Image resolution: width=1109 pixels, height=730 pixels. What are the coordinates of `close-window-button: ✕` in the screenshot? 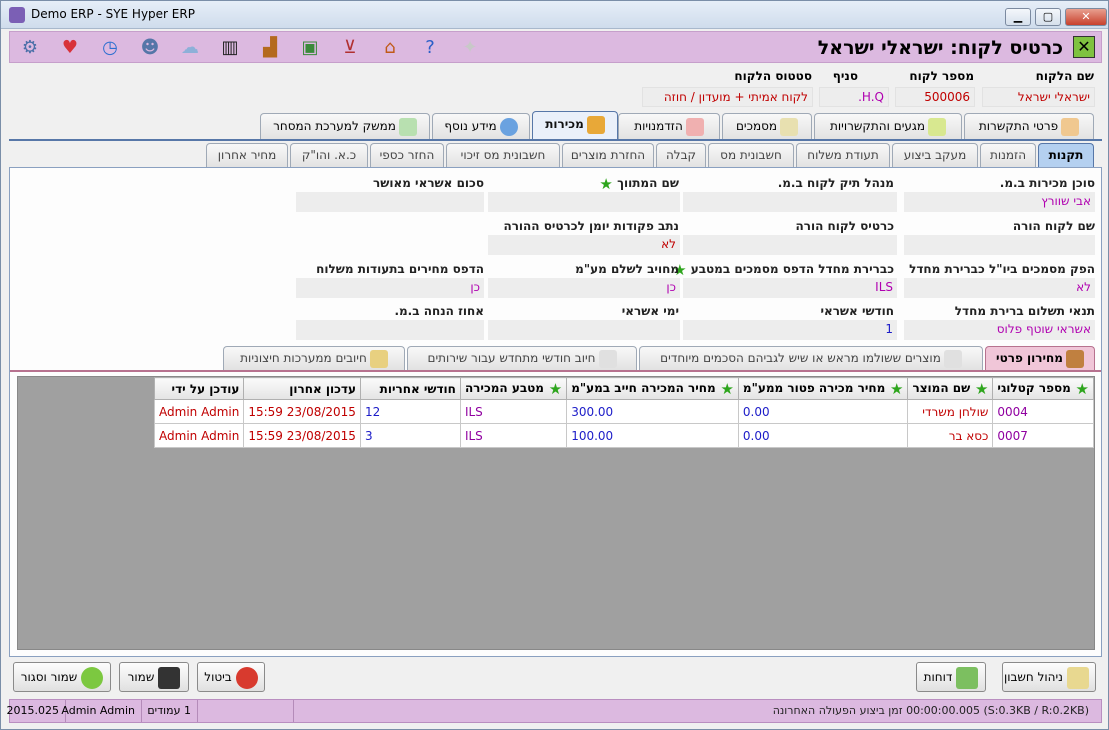 It's located at (1086, 17).